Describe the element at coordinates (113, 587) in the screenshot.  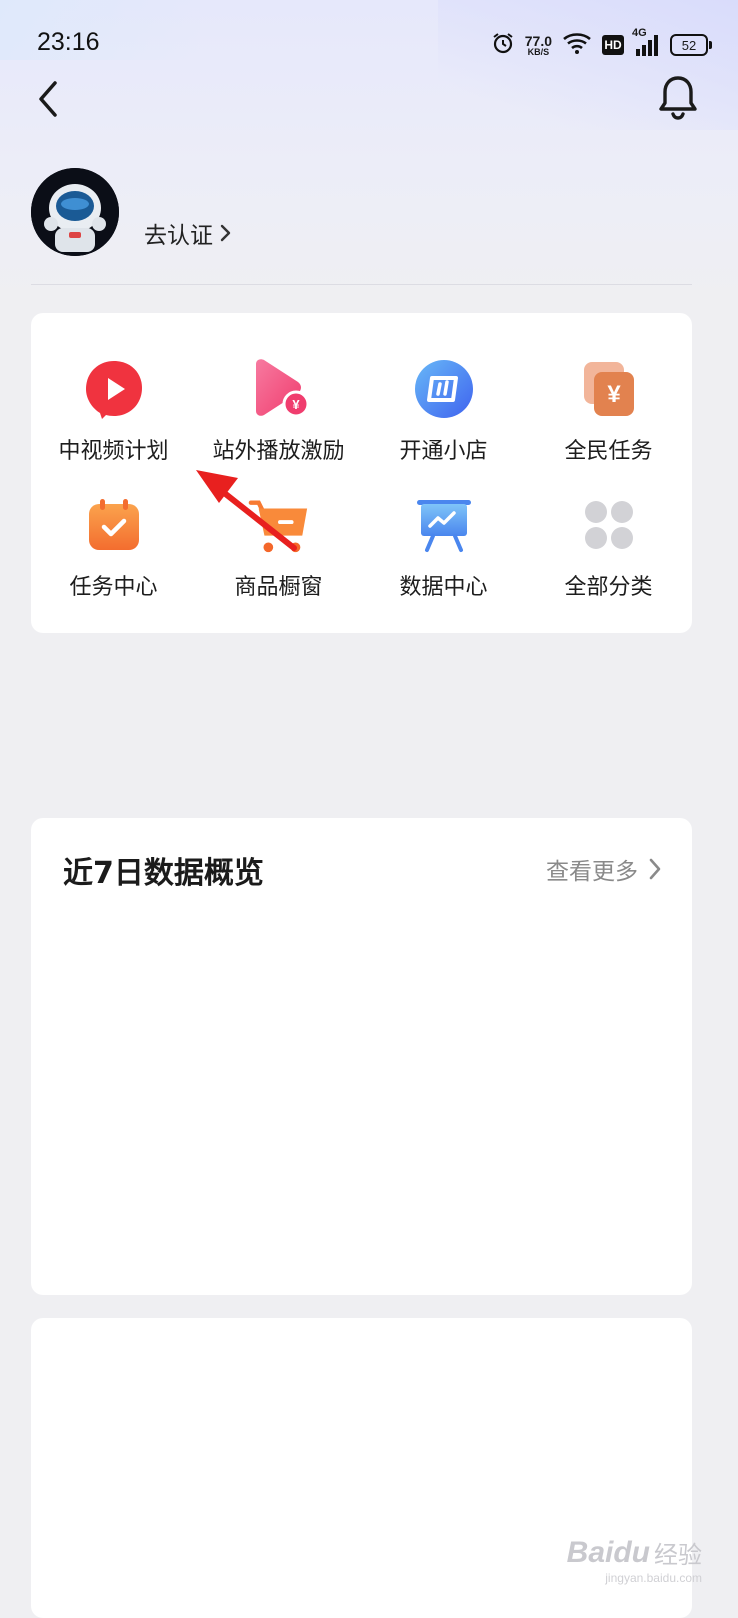
I see `tool-label: 任务中心` at that location.